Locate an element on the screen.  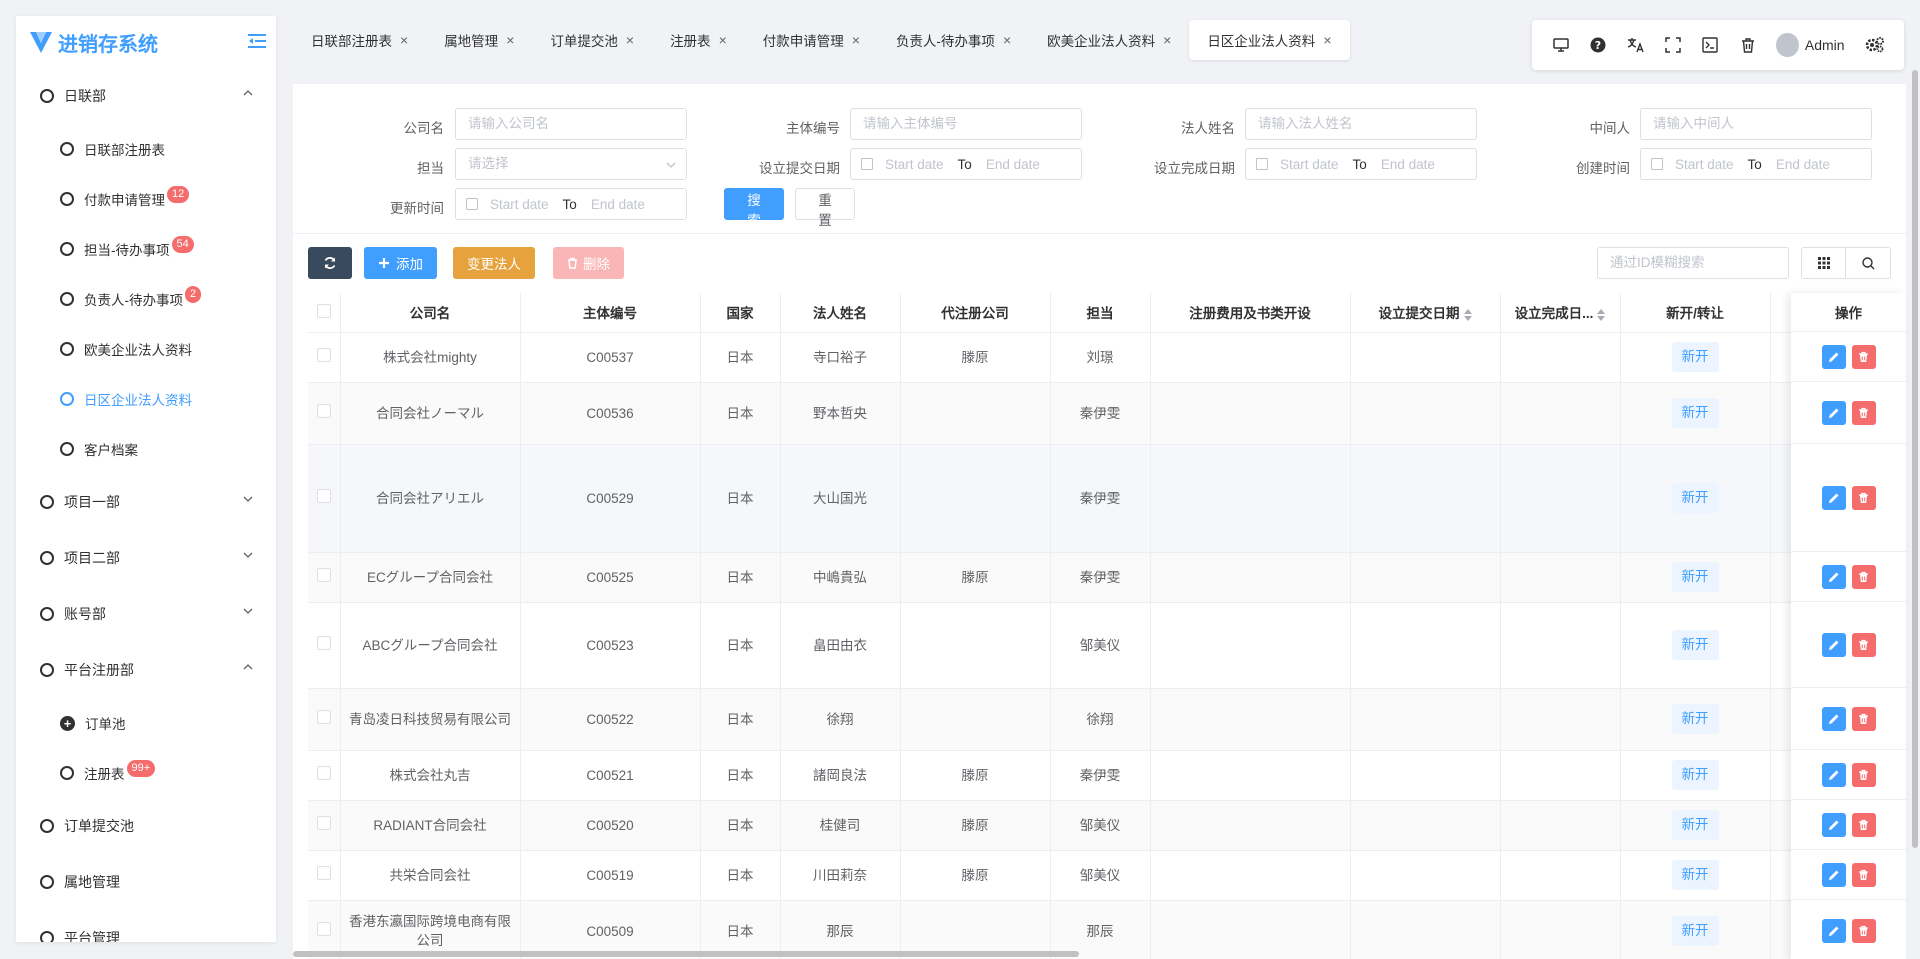
reset-button: 重置 is located at coordinates (825, 208).